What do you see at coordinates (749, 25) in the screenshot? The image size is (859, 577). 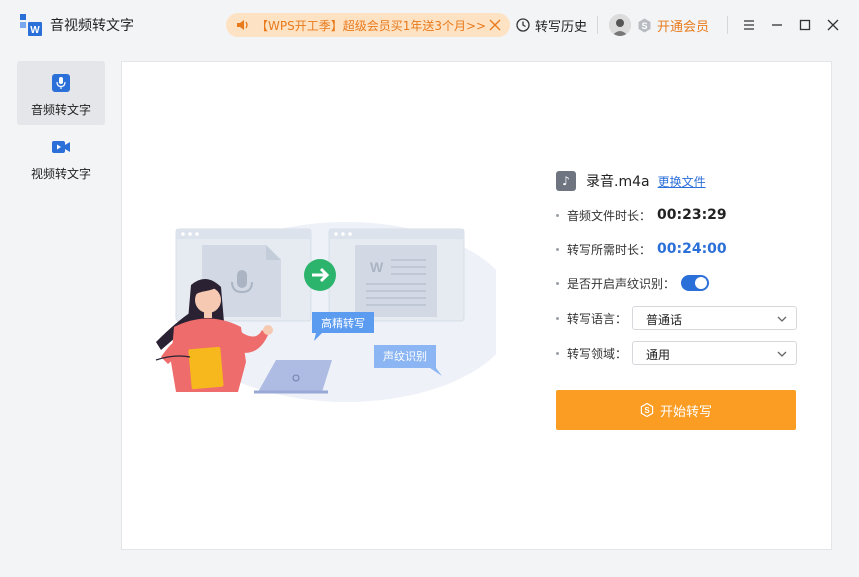 I see `menu-icon` at bounding box center [749, 25].